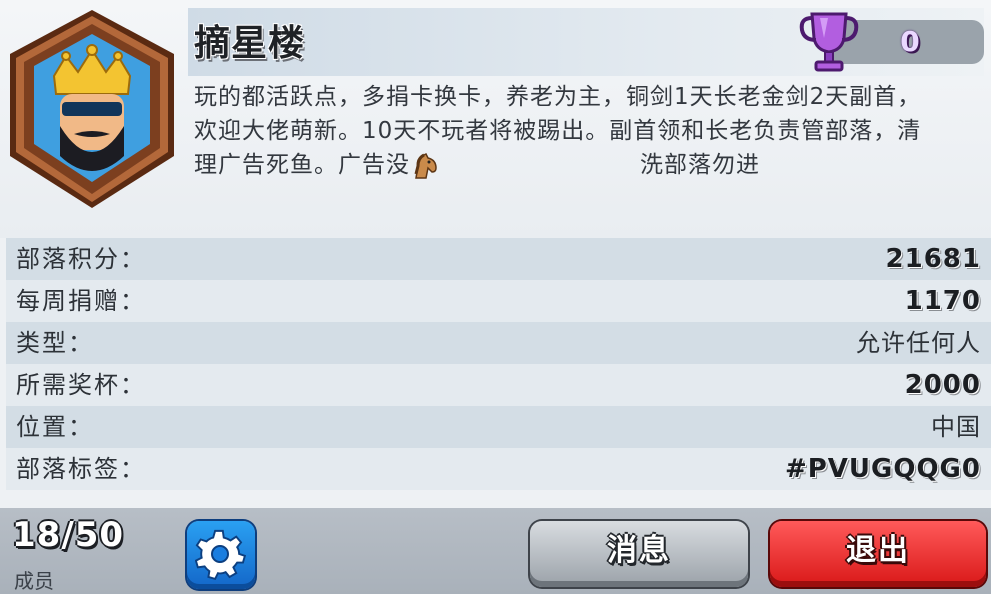  I want to click on message-button: 消息, so click(639, 554).